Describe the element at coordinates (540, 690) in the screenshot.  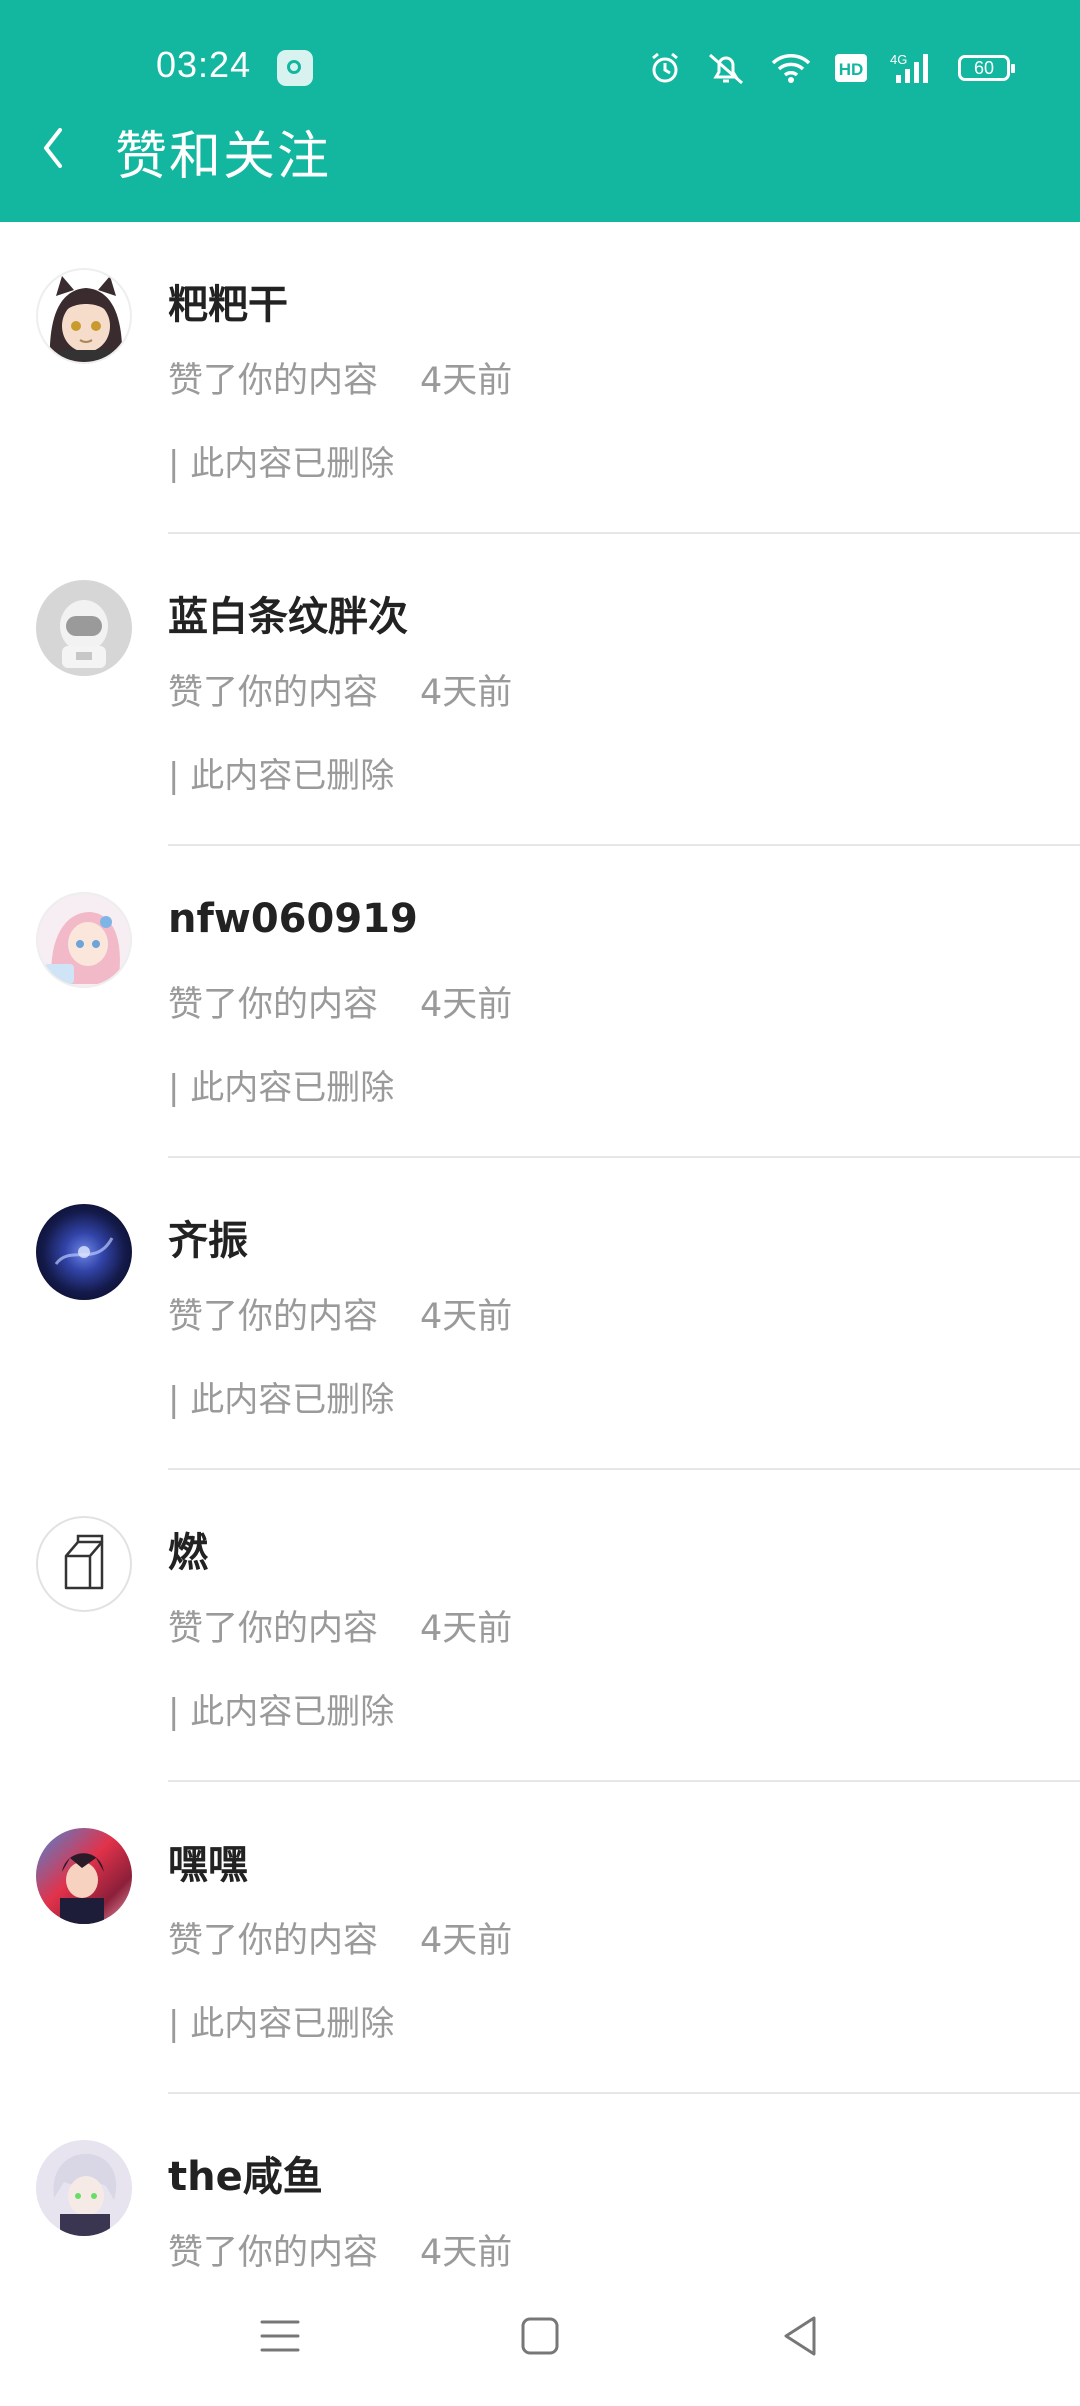
I see `notification-item: 蓝白条纹胖次 赞了你的内容 4天前 | 此内容已删除` at that location.